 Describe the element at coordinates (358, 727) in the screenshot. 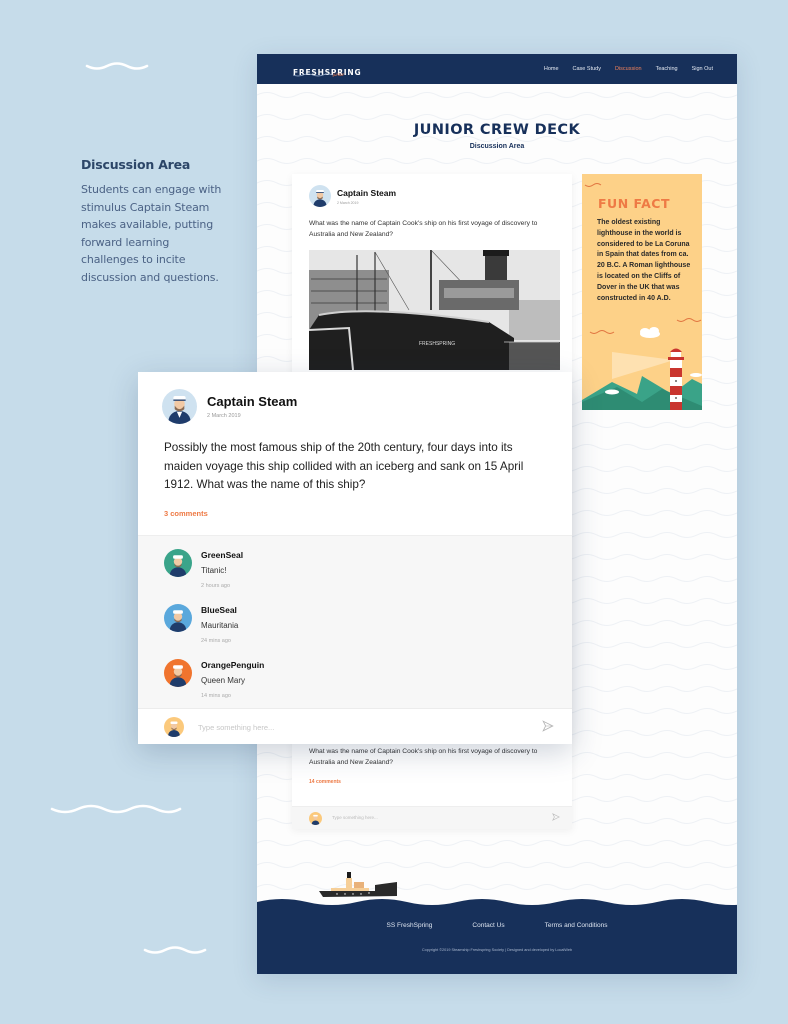

I see `comment-input` at that location.